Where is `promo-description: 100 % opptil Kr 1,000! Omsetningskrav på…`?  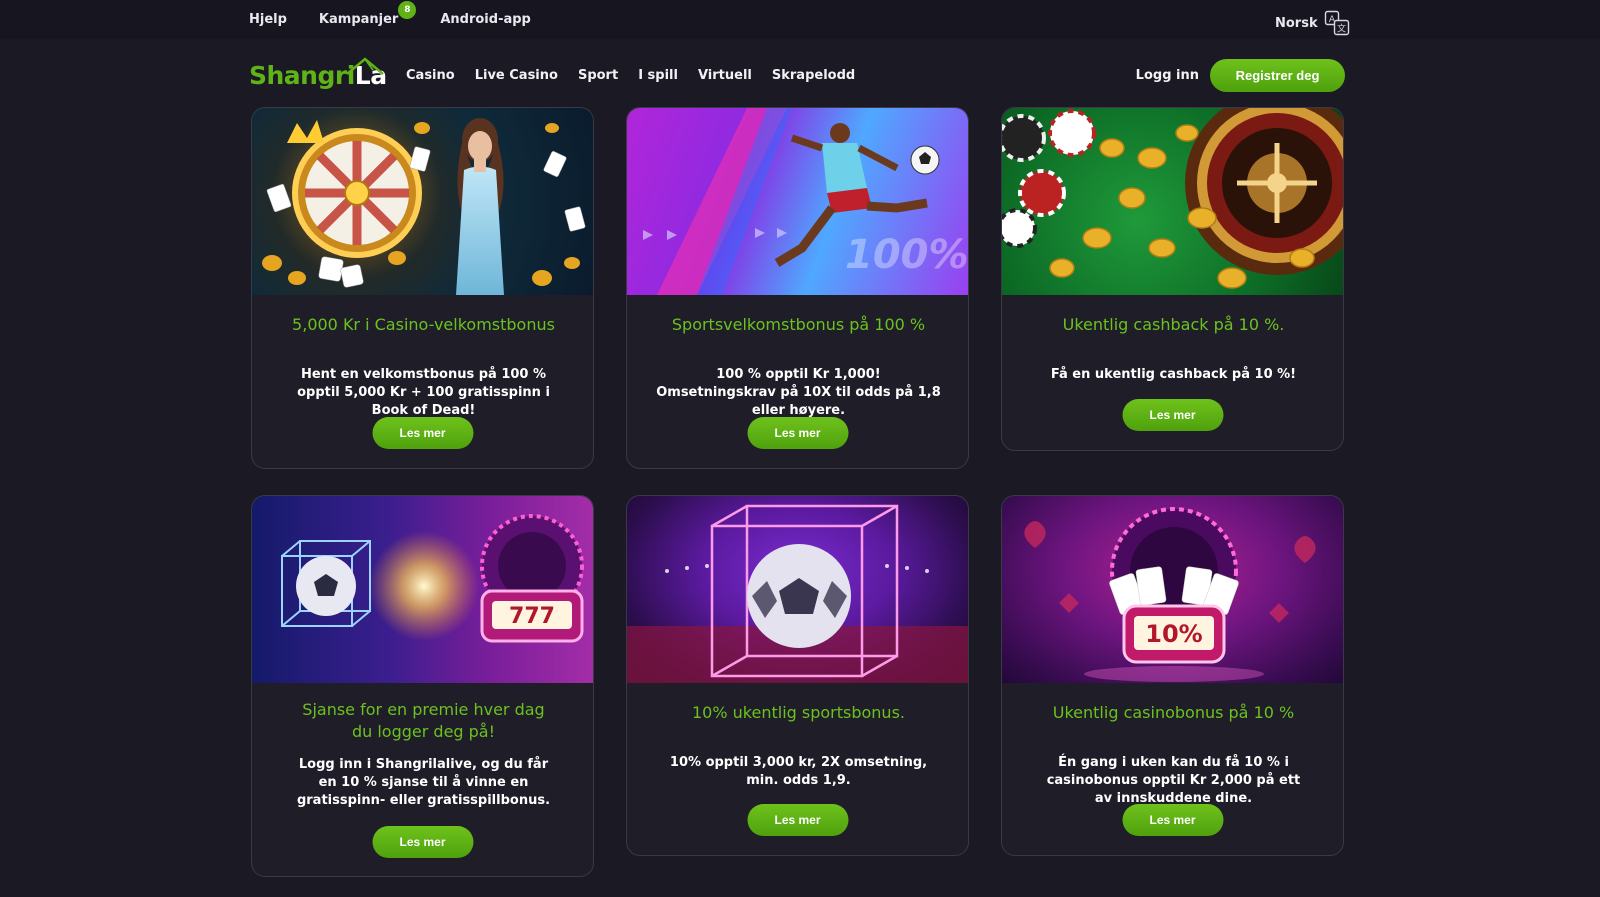
promo-description: 100 % opptil Kr 1,000! Omsetningskrav på… is located at coordinates (798, 392).